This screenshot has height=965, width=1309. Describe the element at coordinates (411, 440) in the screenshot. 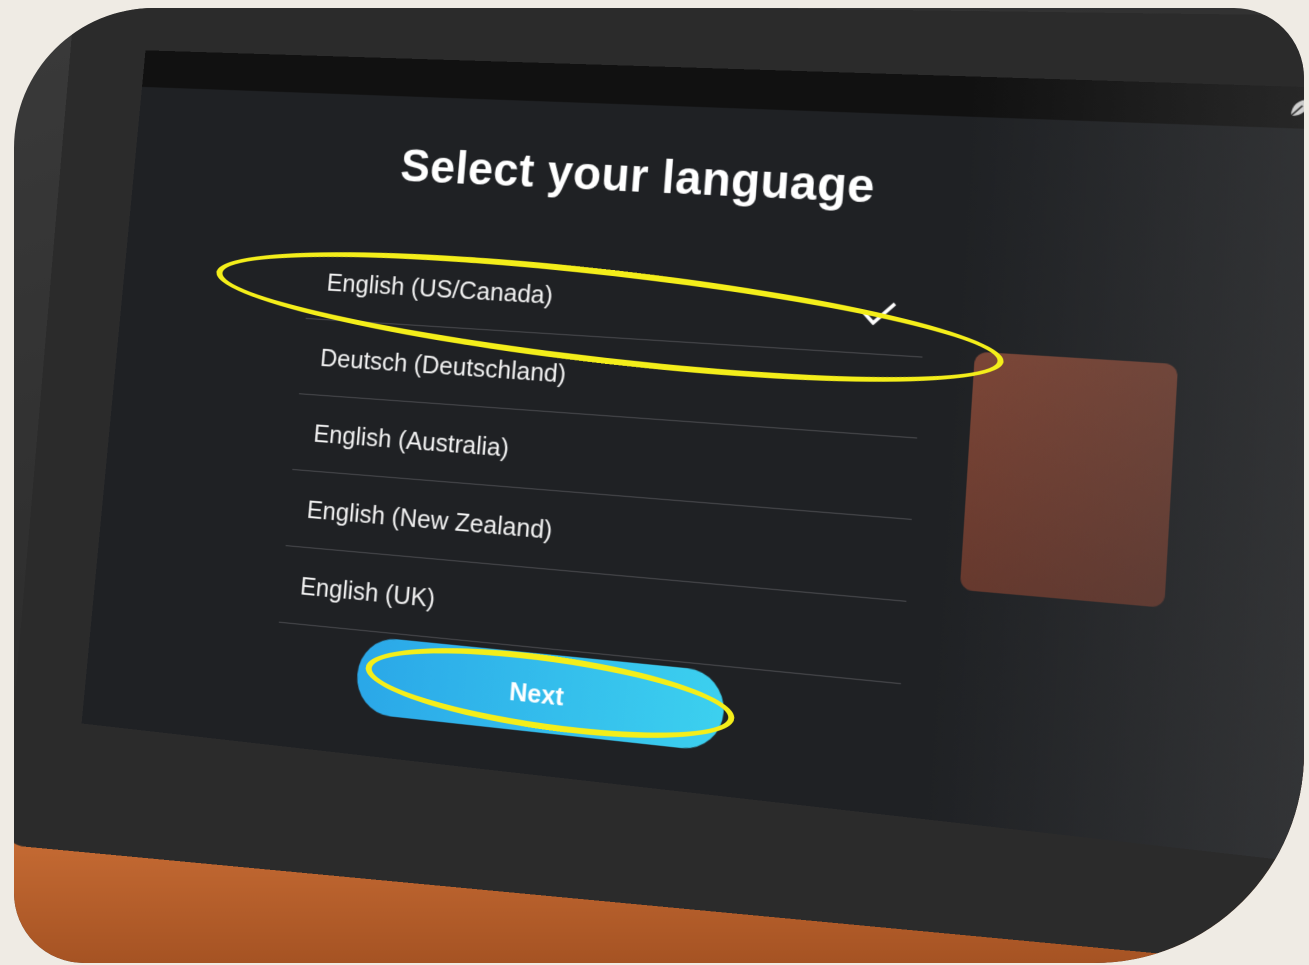

I see `language-label: English (Australia)` at that location.